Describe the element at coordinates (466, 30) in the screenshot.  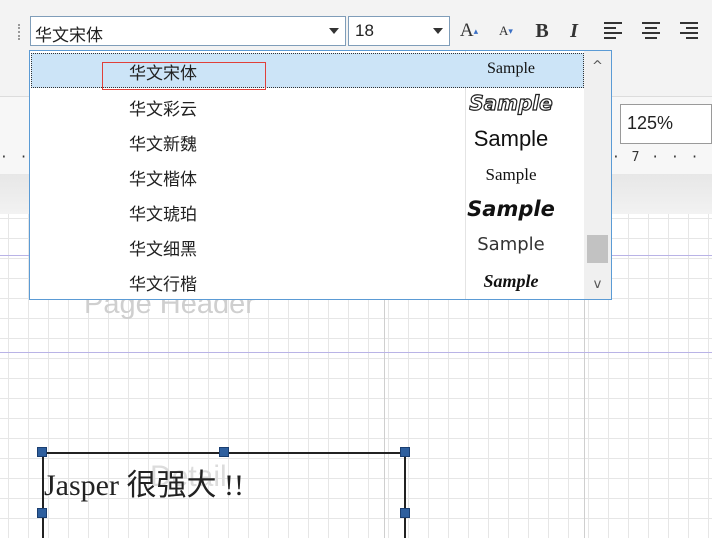
I see `grow-font-icon: A` at that location.